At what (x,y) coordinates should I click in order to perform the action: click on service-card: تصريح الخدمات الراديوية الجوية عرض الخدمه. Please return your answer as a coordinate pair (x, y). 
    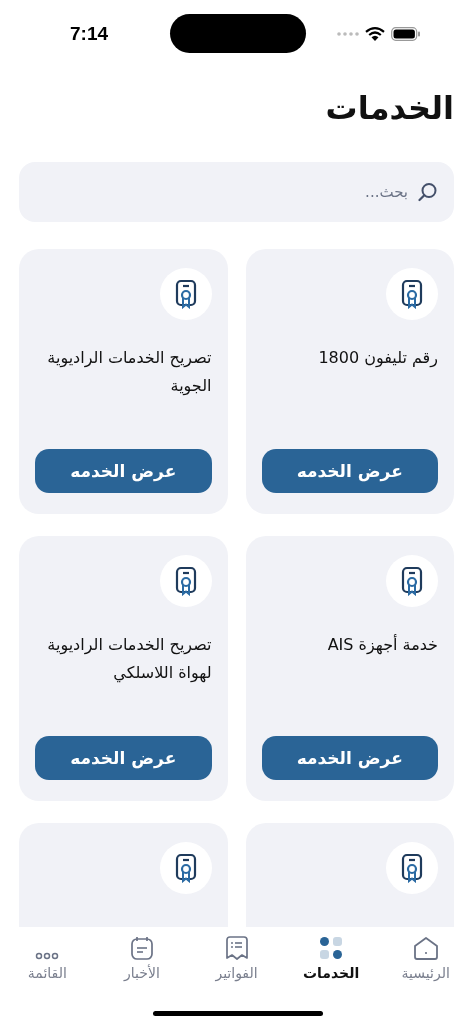
    Looking at the image, I should click on (123, 381).